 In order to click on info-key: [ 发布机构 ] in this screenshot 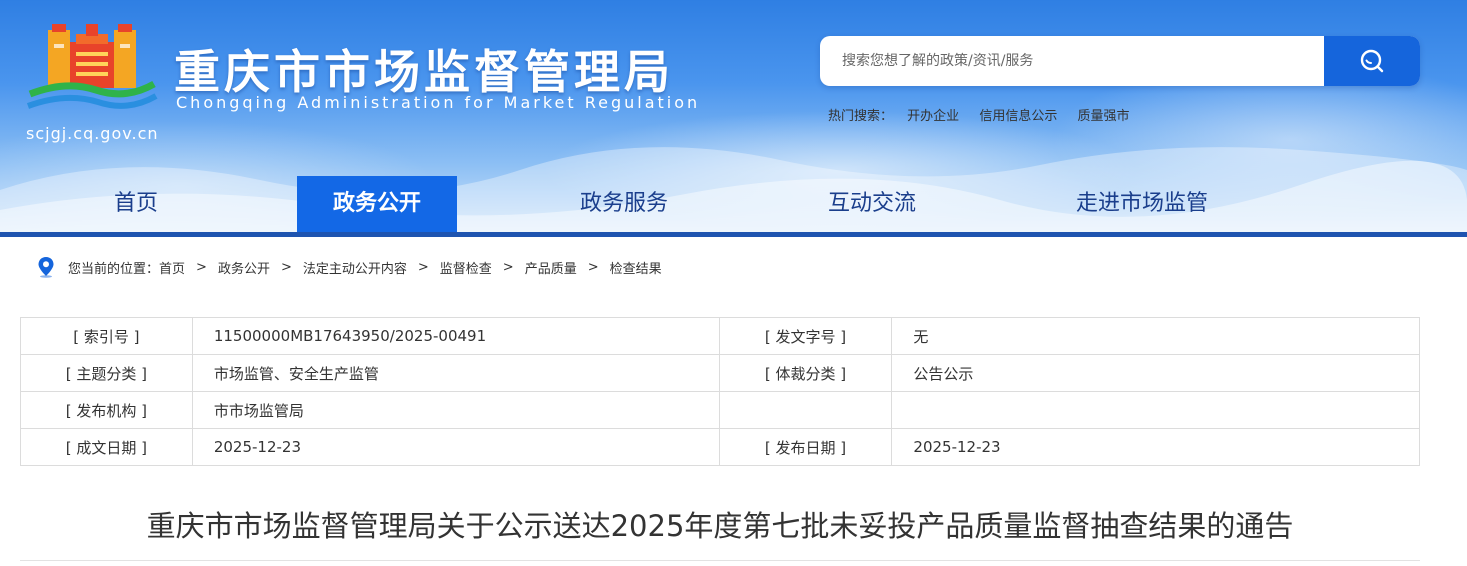, I will do `click(106, 410)`.